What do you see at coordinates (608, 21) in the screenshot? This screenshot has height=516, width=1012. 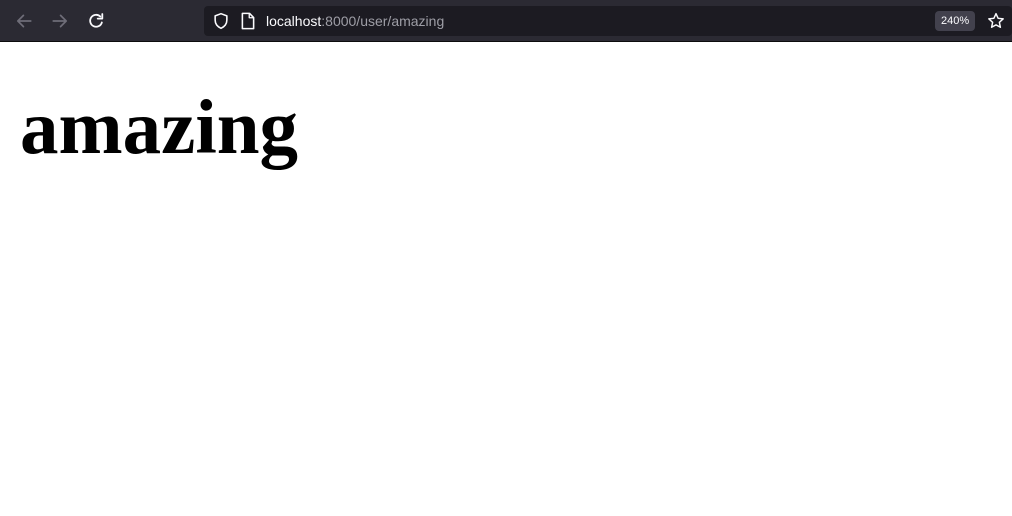 I see `address-bar: localhost:8000/user/amazing 240%` at bounding box center [608, 21].